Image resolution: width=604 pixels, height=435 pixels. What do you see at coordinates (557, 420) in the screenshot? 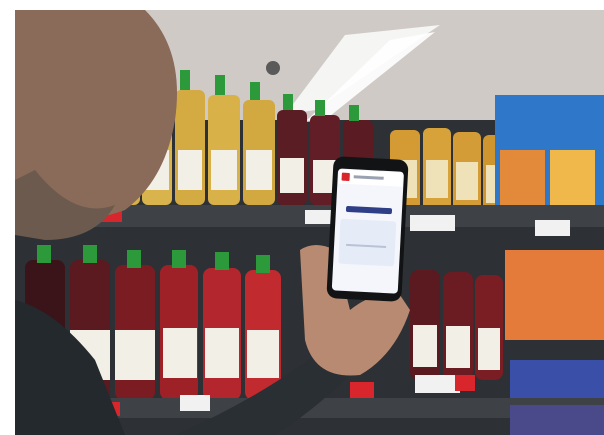
I see `foreground-shelf-items` at bounding box center [557, 420].